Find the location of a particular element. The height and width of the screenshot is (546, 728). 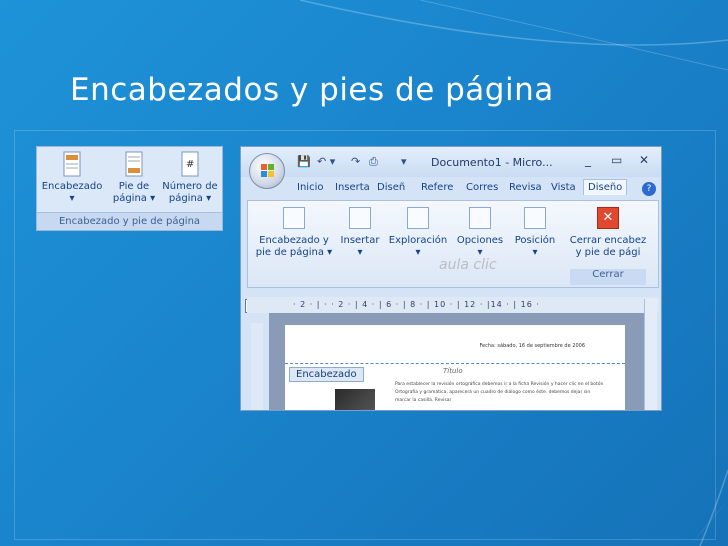

document-heading: Título is located at coordinates (453, 371).